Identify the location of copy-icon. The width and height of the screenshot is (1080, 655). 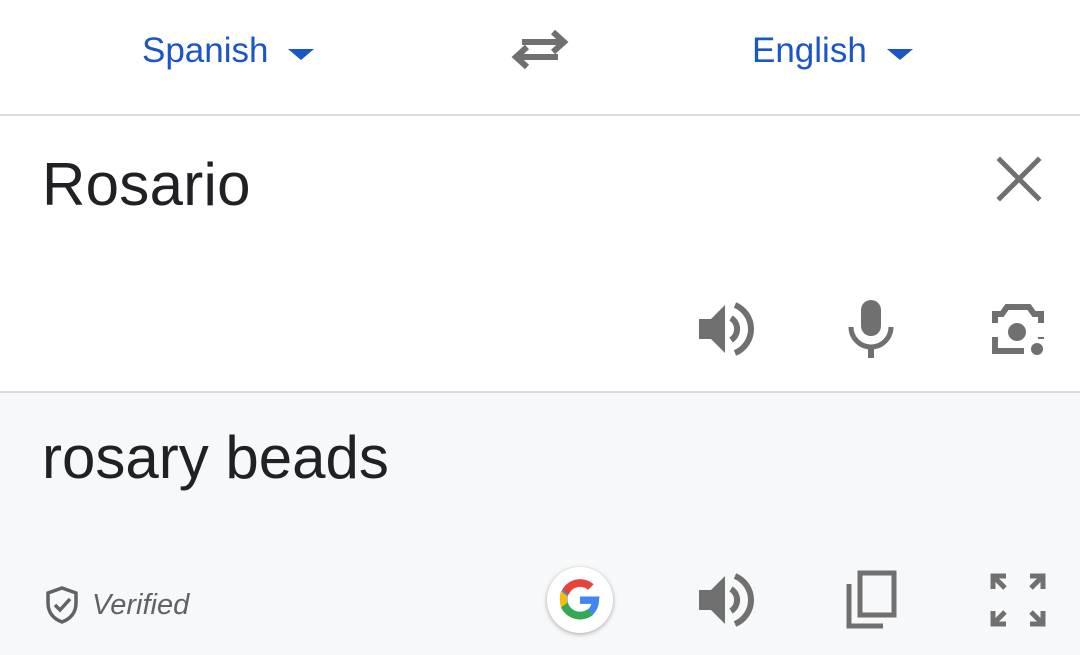
(871, 599).